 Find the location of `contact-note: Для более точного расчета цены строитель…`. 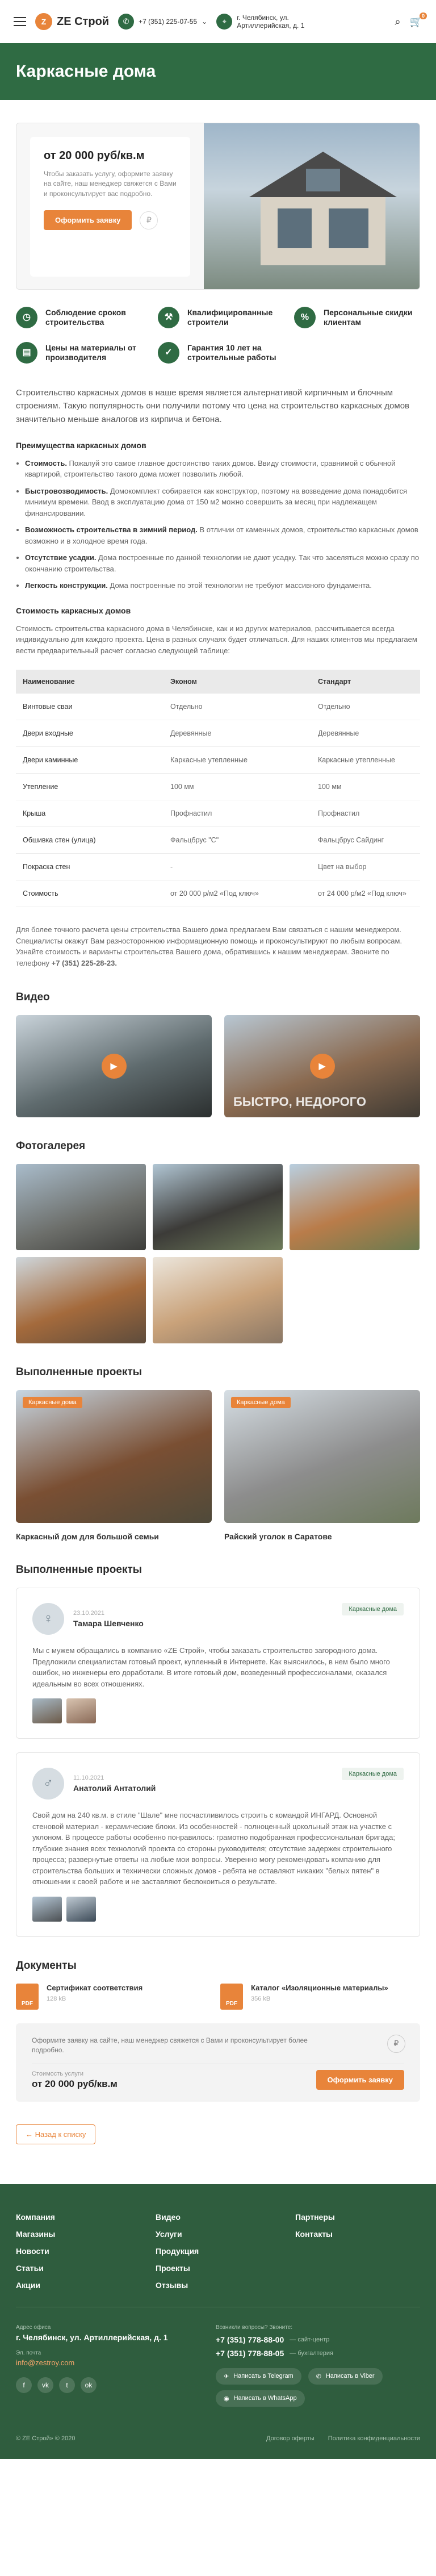

contact-note: Для более точного расчета цены строитель… is located at coordinates (209, 946).